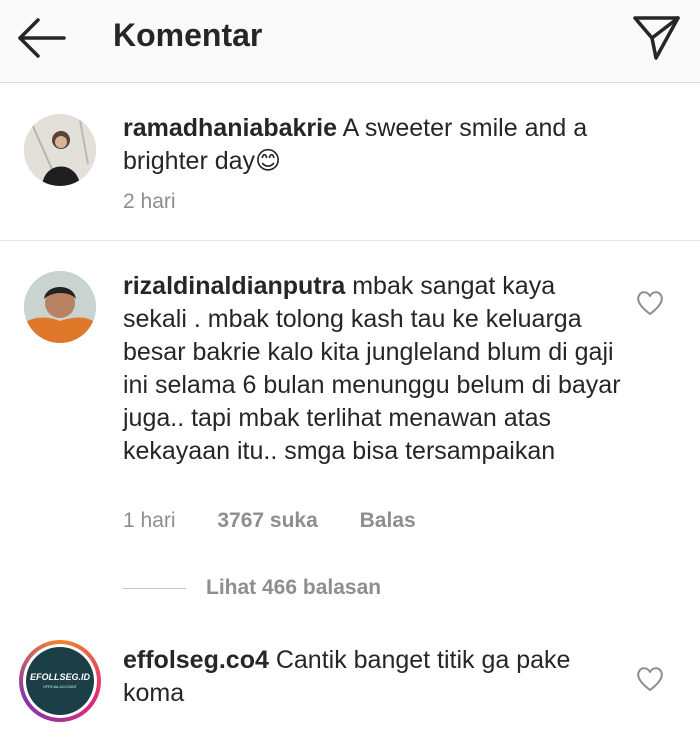 Image resolution: width=700 pixels, height=756 pixels. I want to click on back-button, so click(42, 38).